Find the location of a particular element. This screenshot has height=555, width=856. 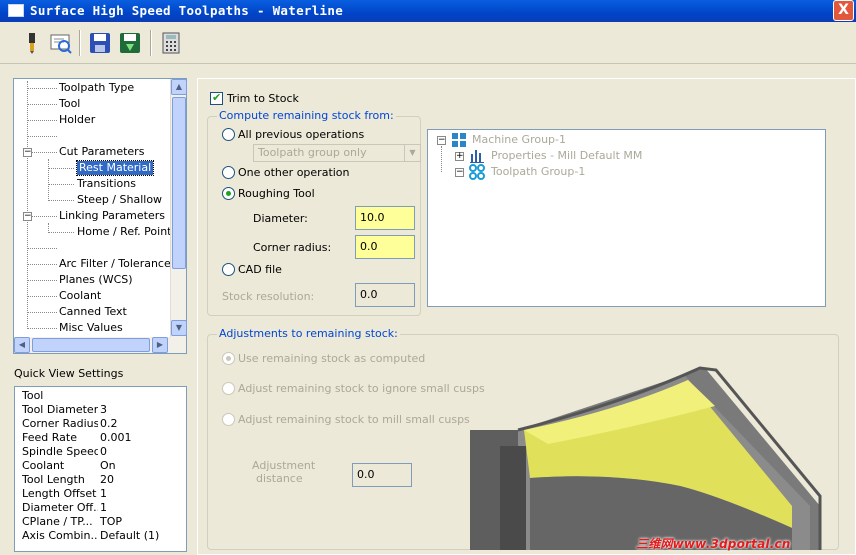

trim-to-stock-checkbox is located at coordinates (216, 98).